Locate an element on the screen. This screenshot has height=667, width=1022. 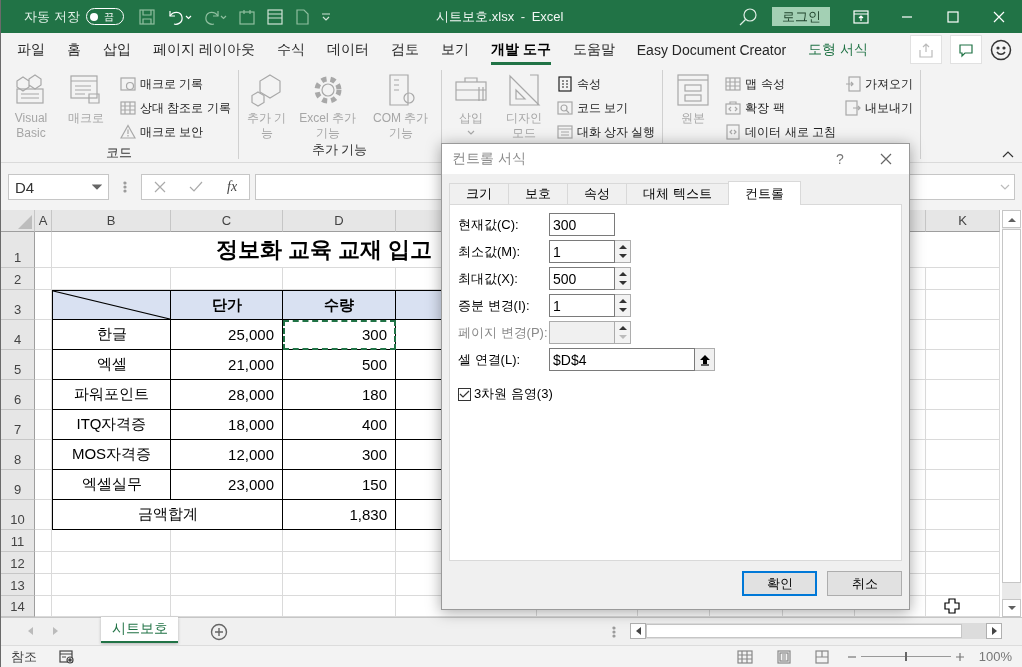
row-header: 12 is located at coordinates (18, 563).